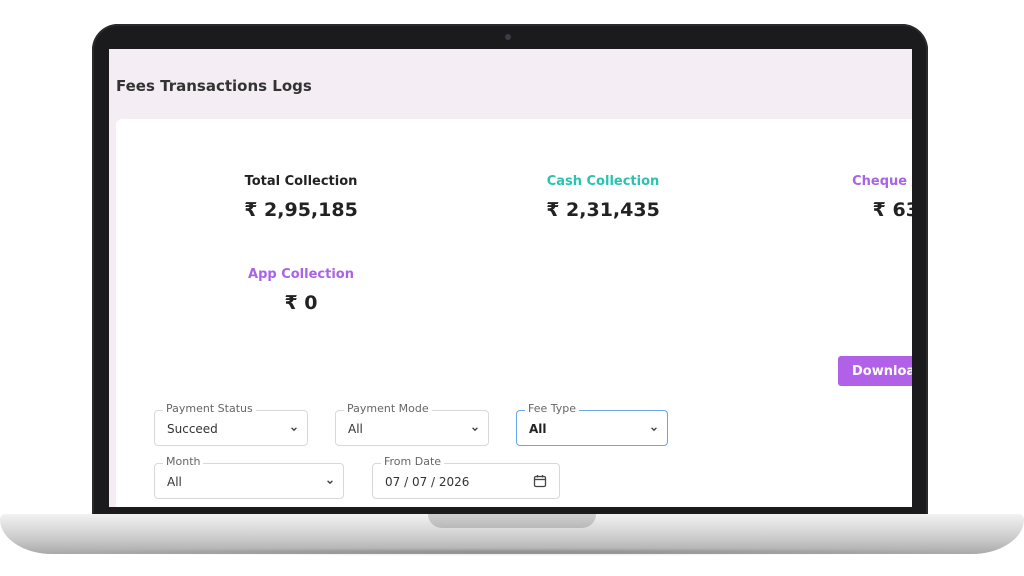 The height and width of the screenshot is (576, 1024). I want to click on fee-type-value: All, so click(538, 429).